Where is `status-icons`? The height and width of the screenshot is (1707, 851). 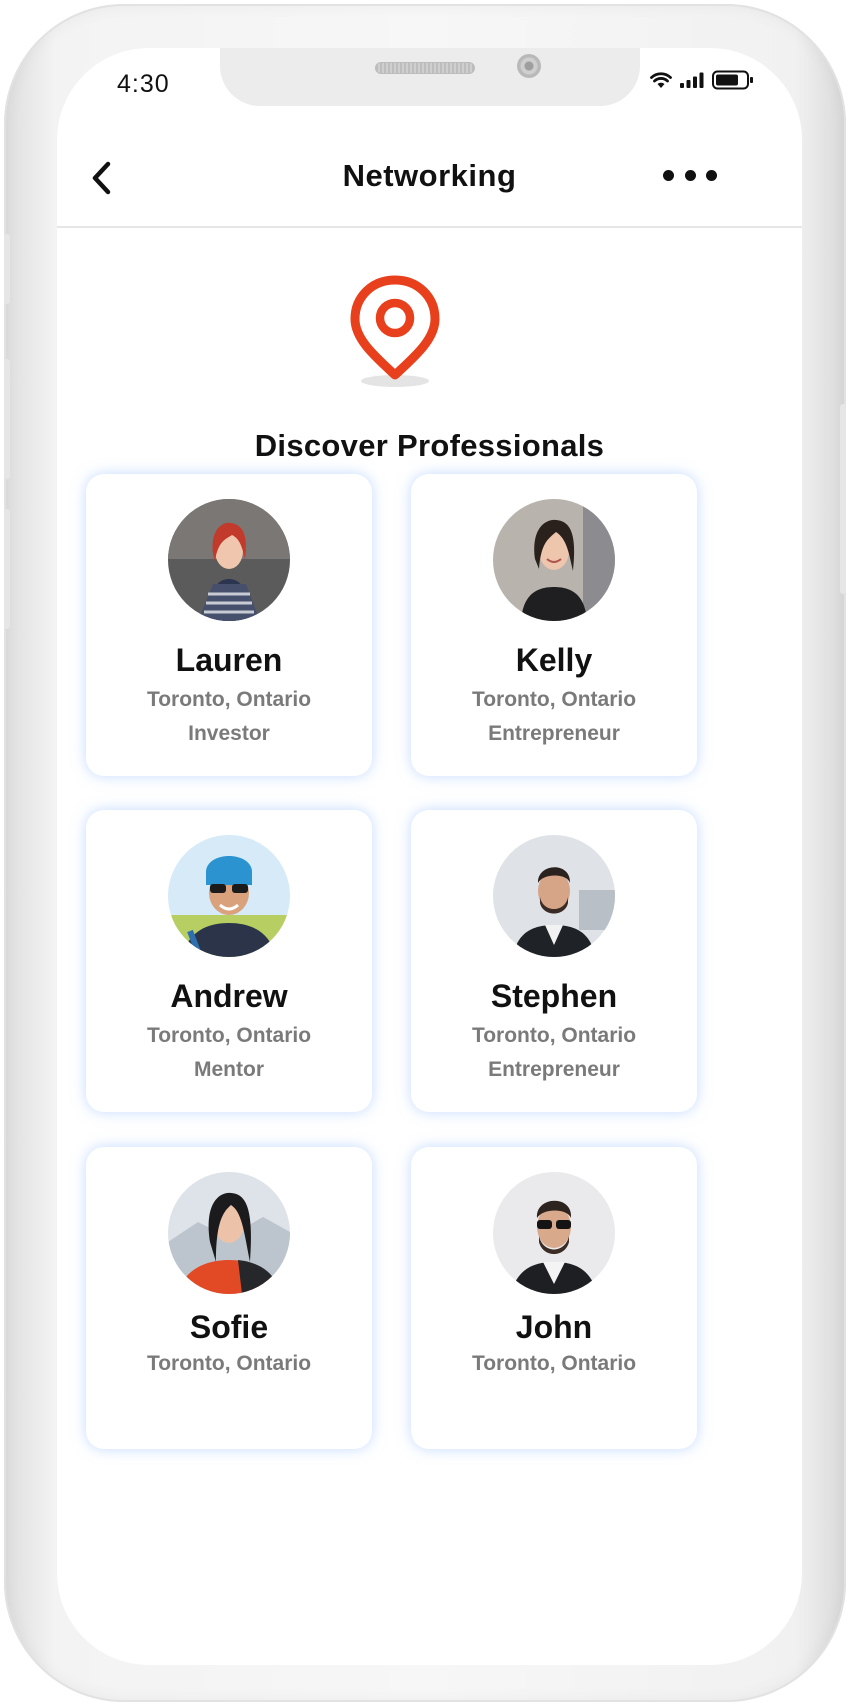
status-icons is located at coordinates (702, 80).